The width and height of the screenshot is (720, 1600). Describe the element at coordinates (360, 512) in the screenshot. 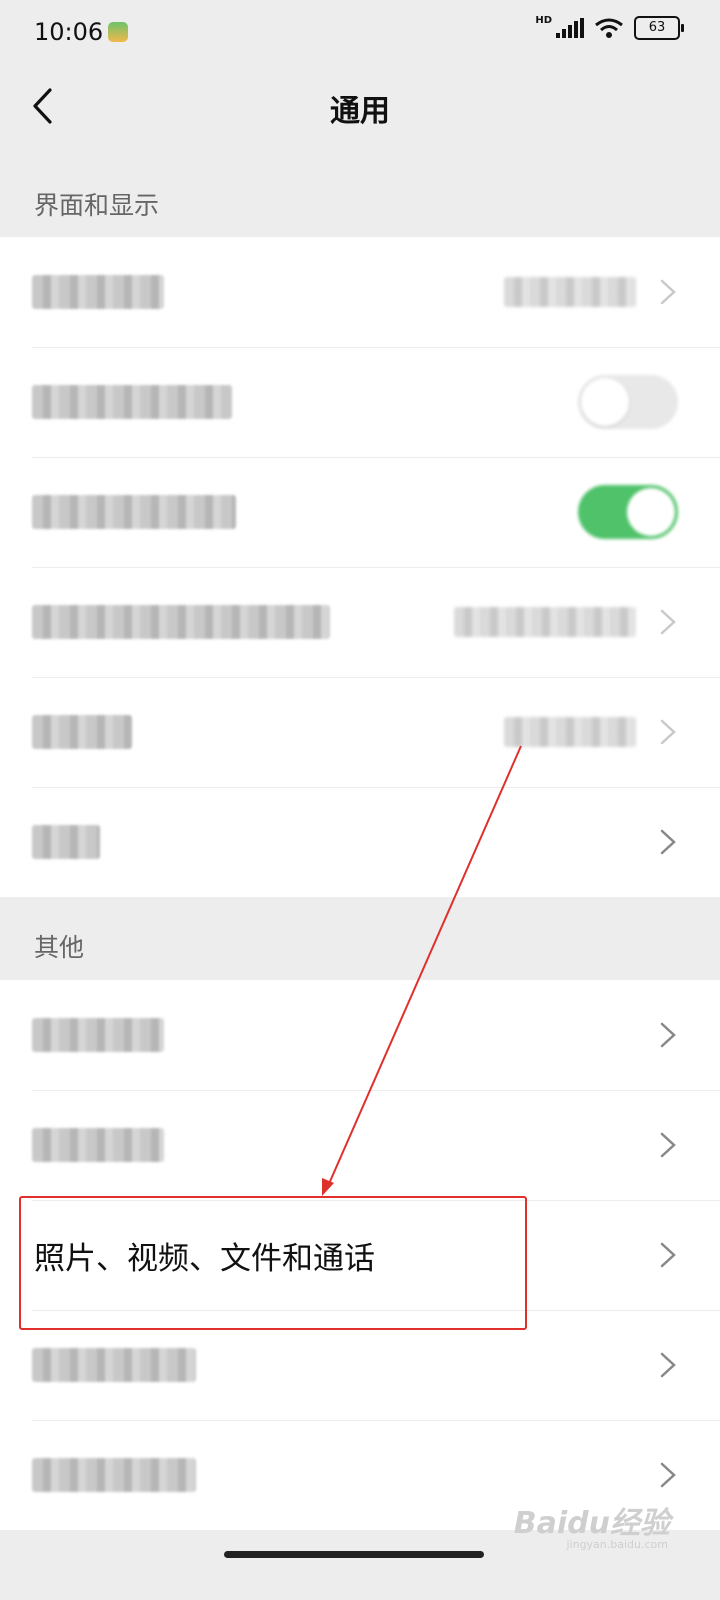

I see `settings-row-nfc` at that location.